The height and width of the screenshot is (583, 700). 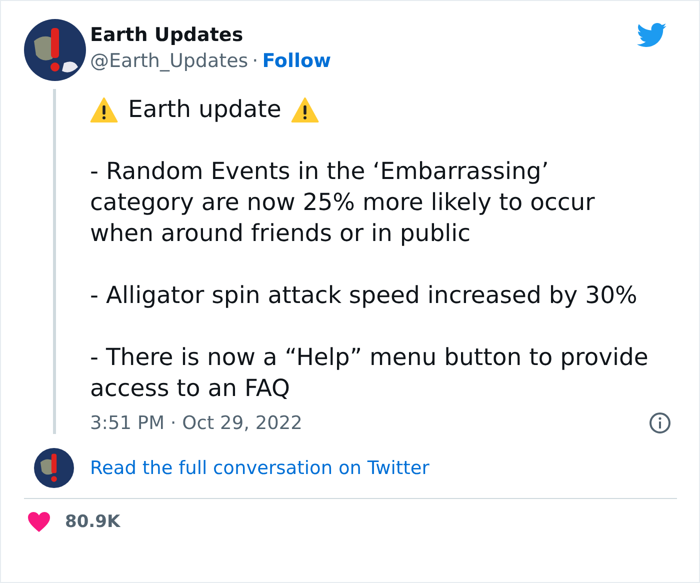 What do you see at coordinates (364, 295) in the screenshot?
I see `tweet-paragraph: - Alligator spin attack speed increased by 30%` at bounding box center [364, 295].